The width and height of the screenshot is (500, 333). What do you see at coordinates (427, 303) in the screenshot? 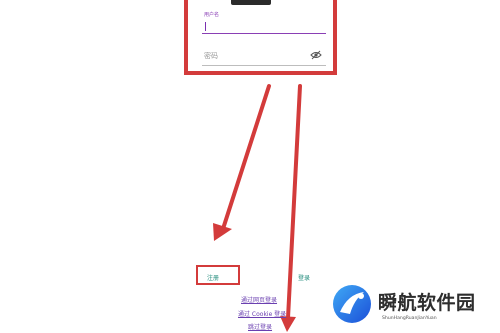
I see `watermark-title: 瞬航软件园` at bounding box center [427, 303].